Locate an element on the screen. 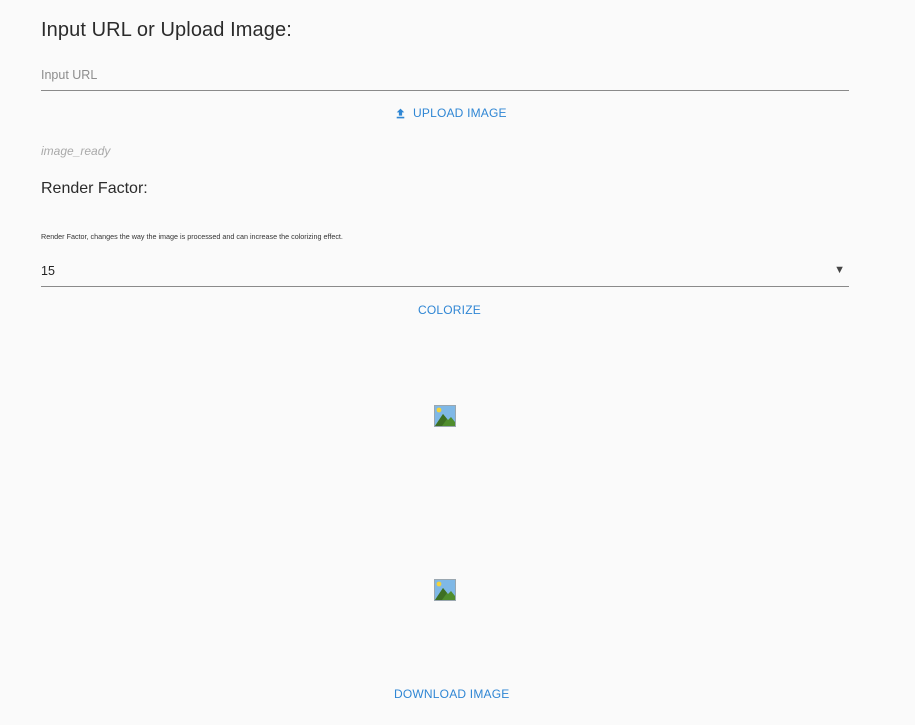 Image resolution: width=915 pixels, height=725 pixels. url-field is located at coordinates (445, 76).